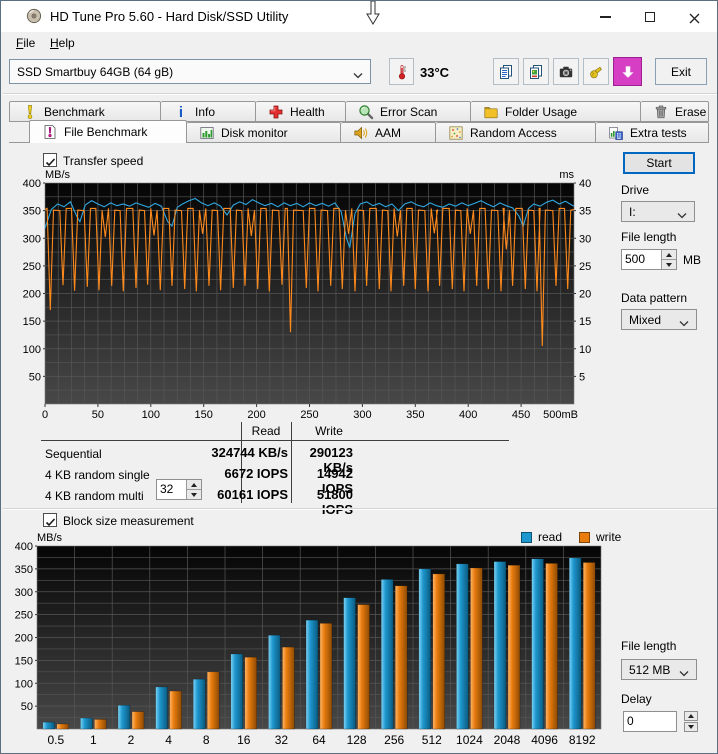  I want to click on hand-button, so click(596, 71).